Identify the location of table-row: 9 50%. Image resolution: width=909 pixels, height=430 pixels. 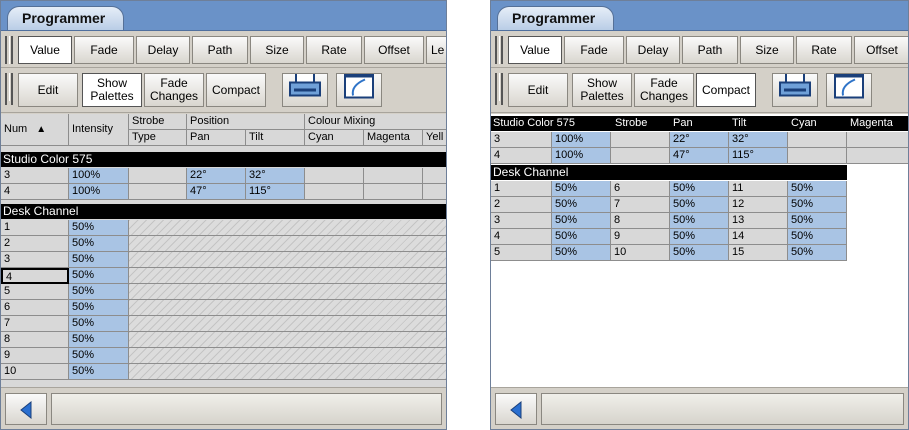
(223, 356).